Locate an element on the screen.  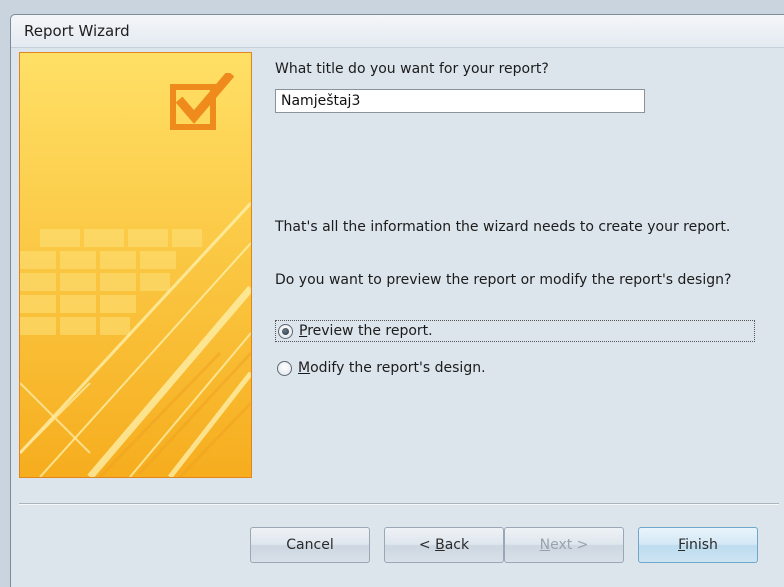
checkbox-checkmark-icon is located at coordinates (202, 103).